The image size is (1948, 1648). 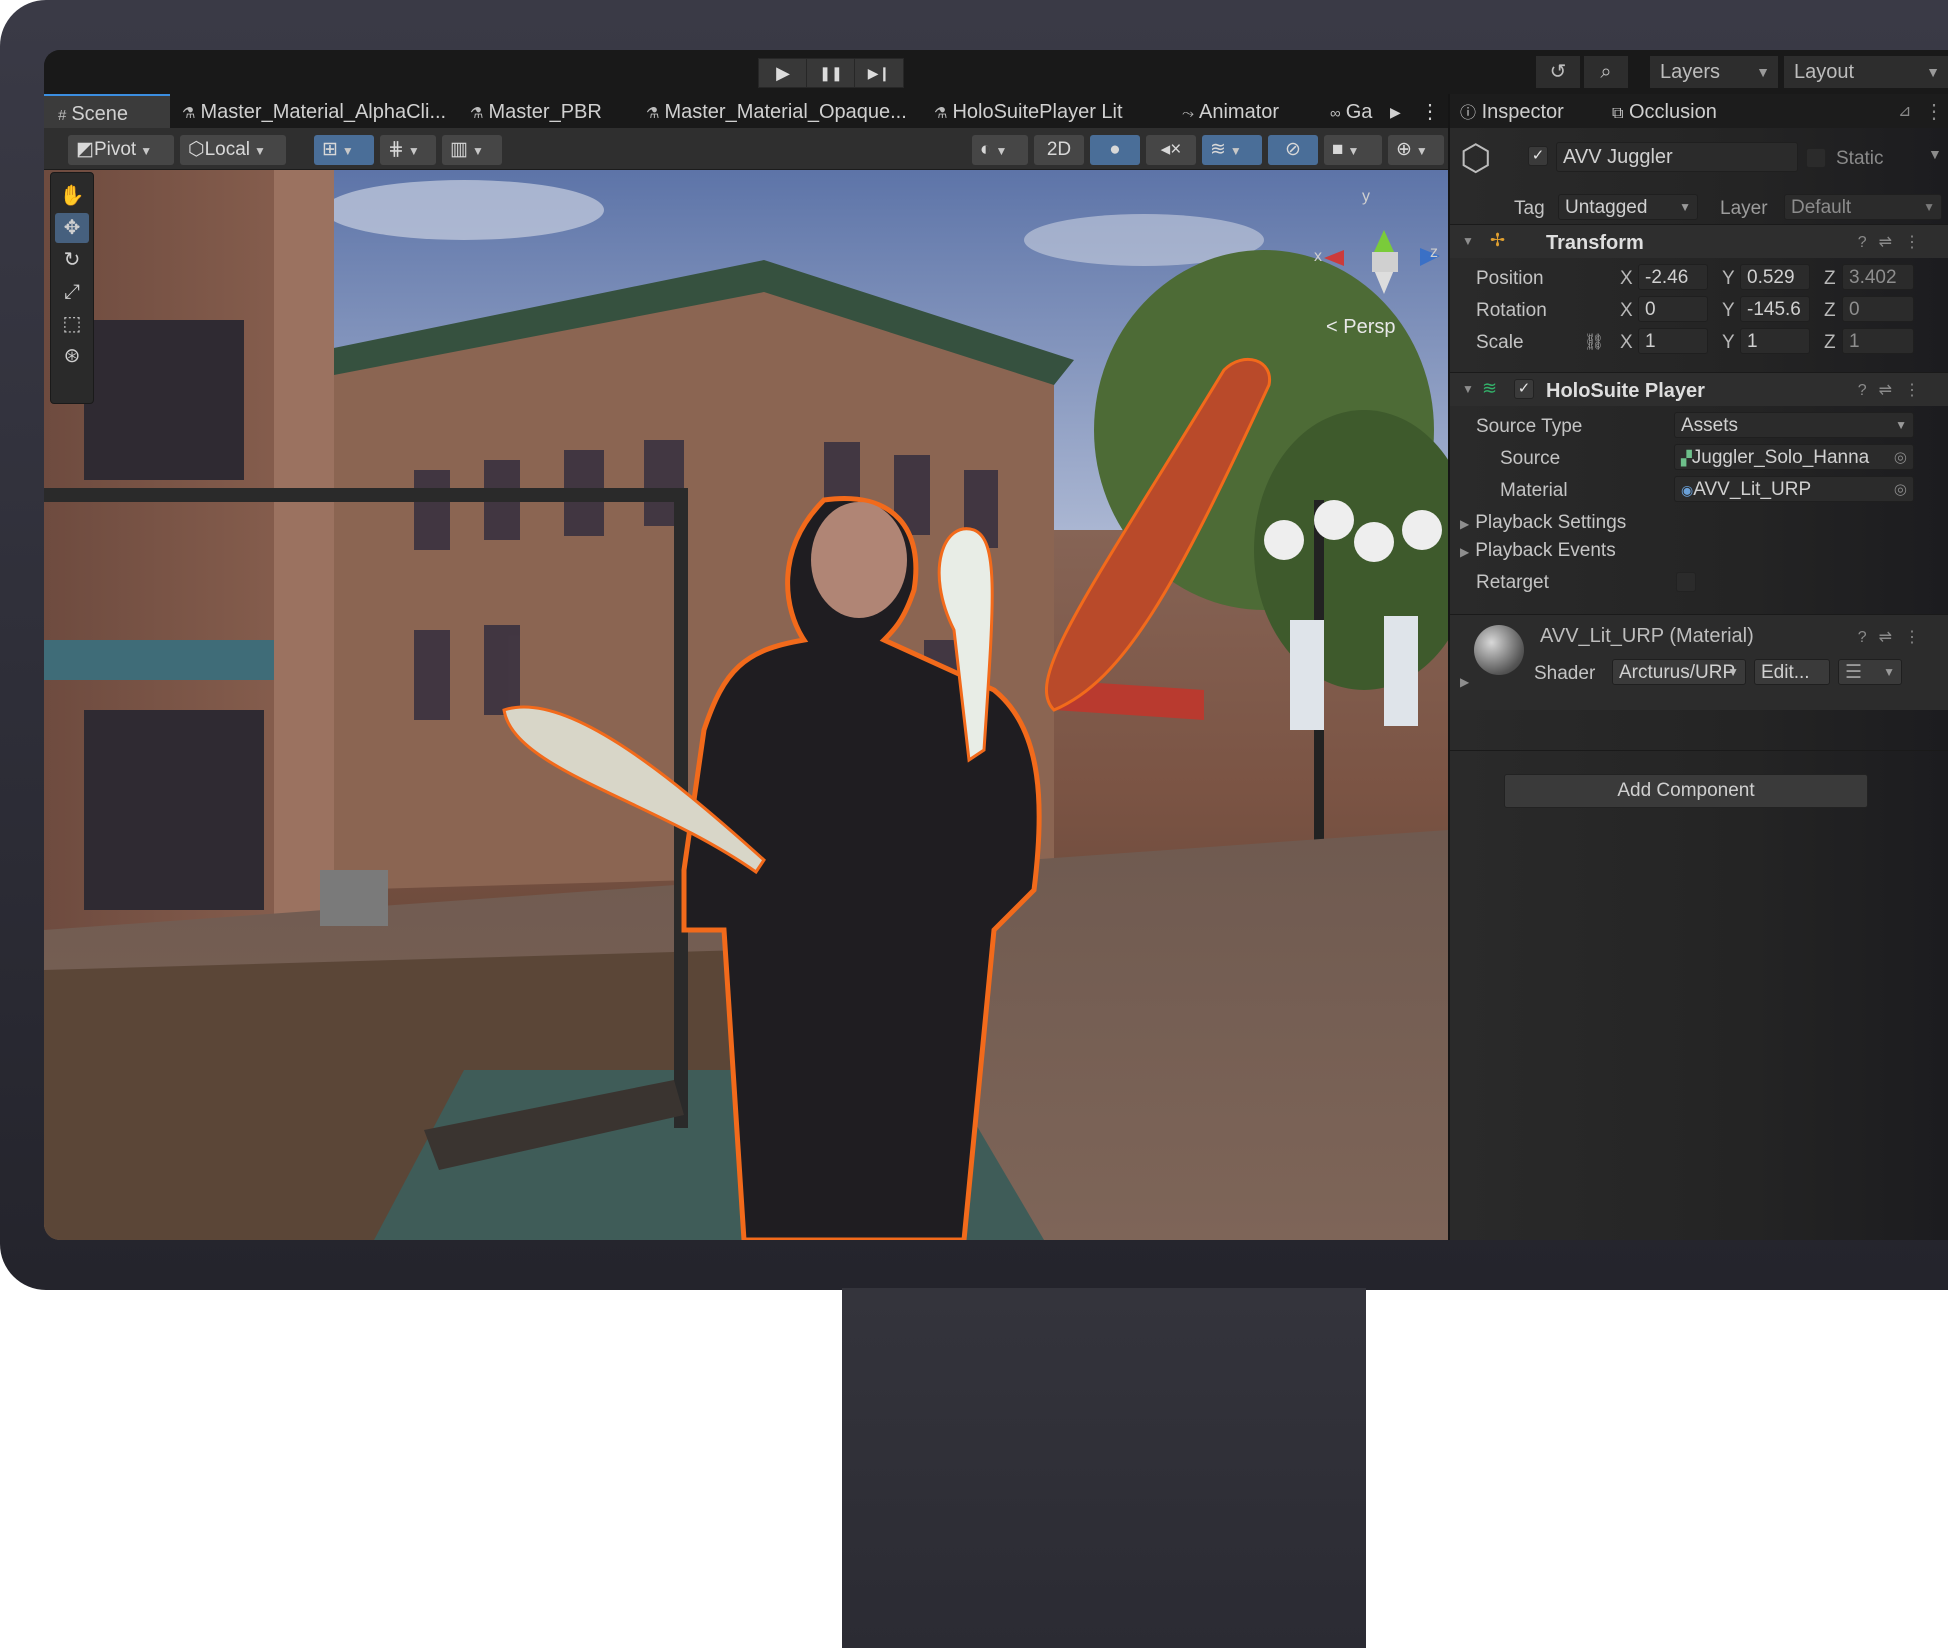 I want to click on retarget-checkbox, so click(x=1686, y=582).